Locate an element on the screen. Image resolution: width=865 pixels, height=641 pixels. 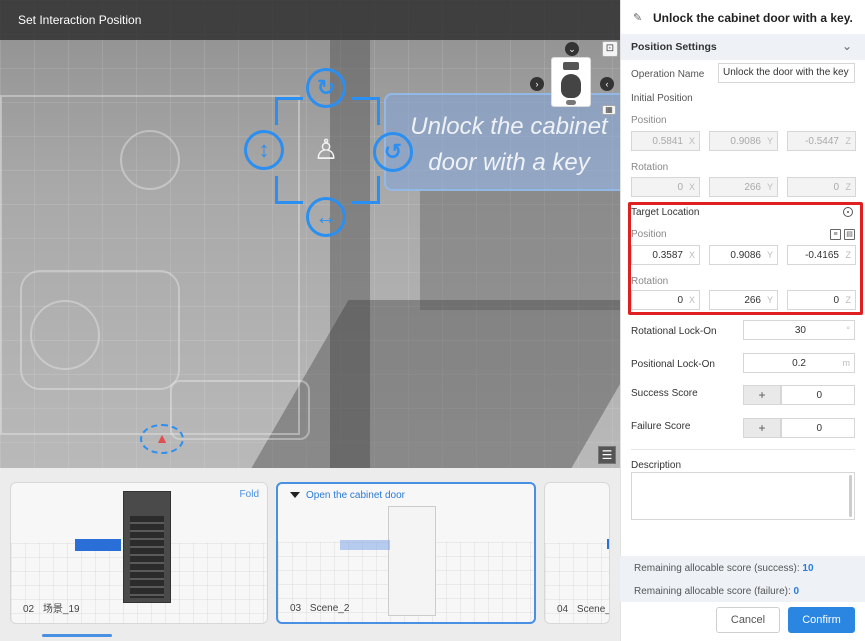
success-score-input: 0 is located at coordinates (818, 395).